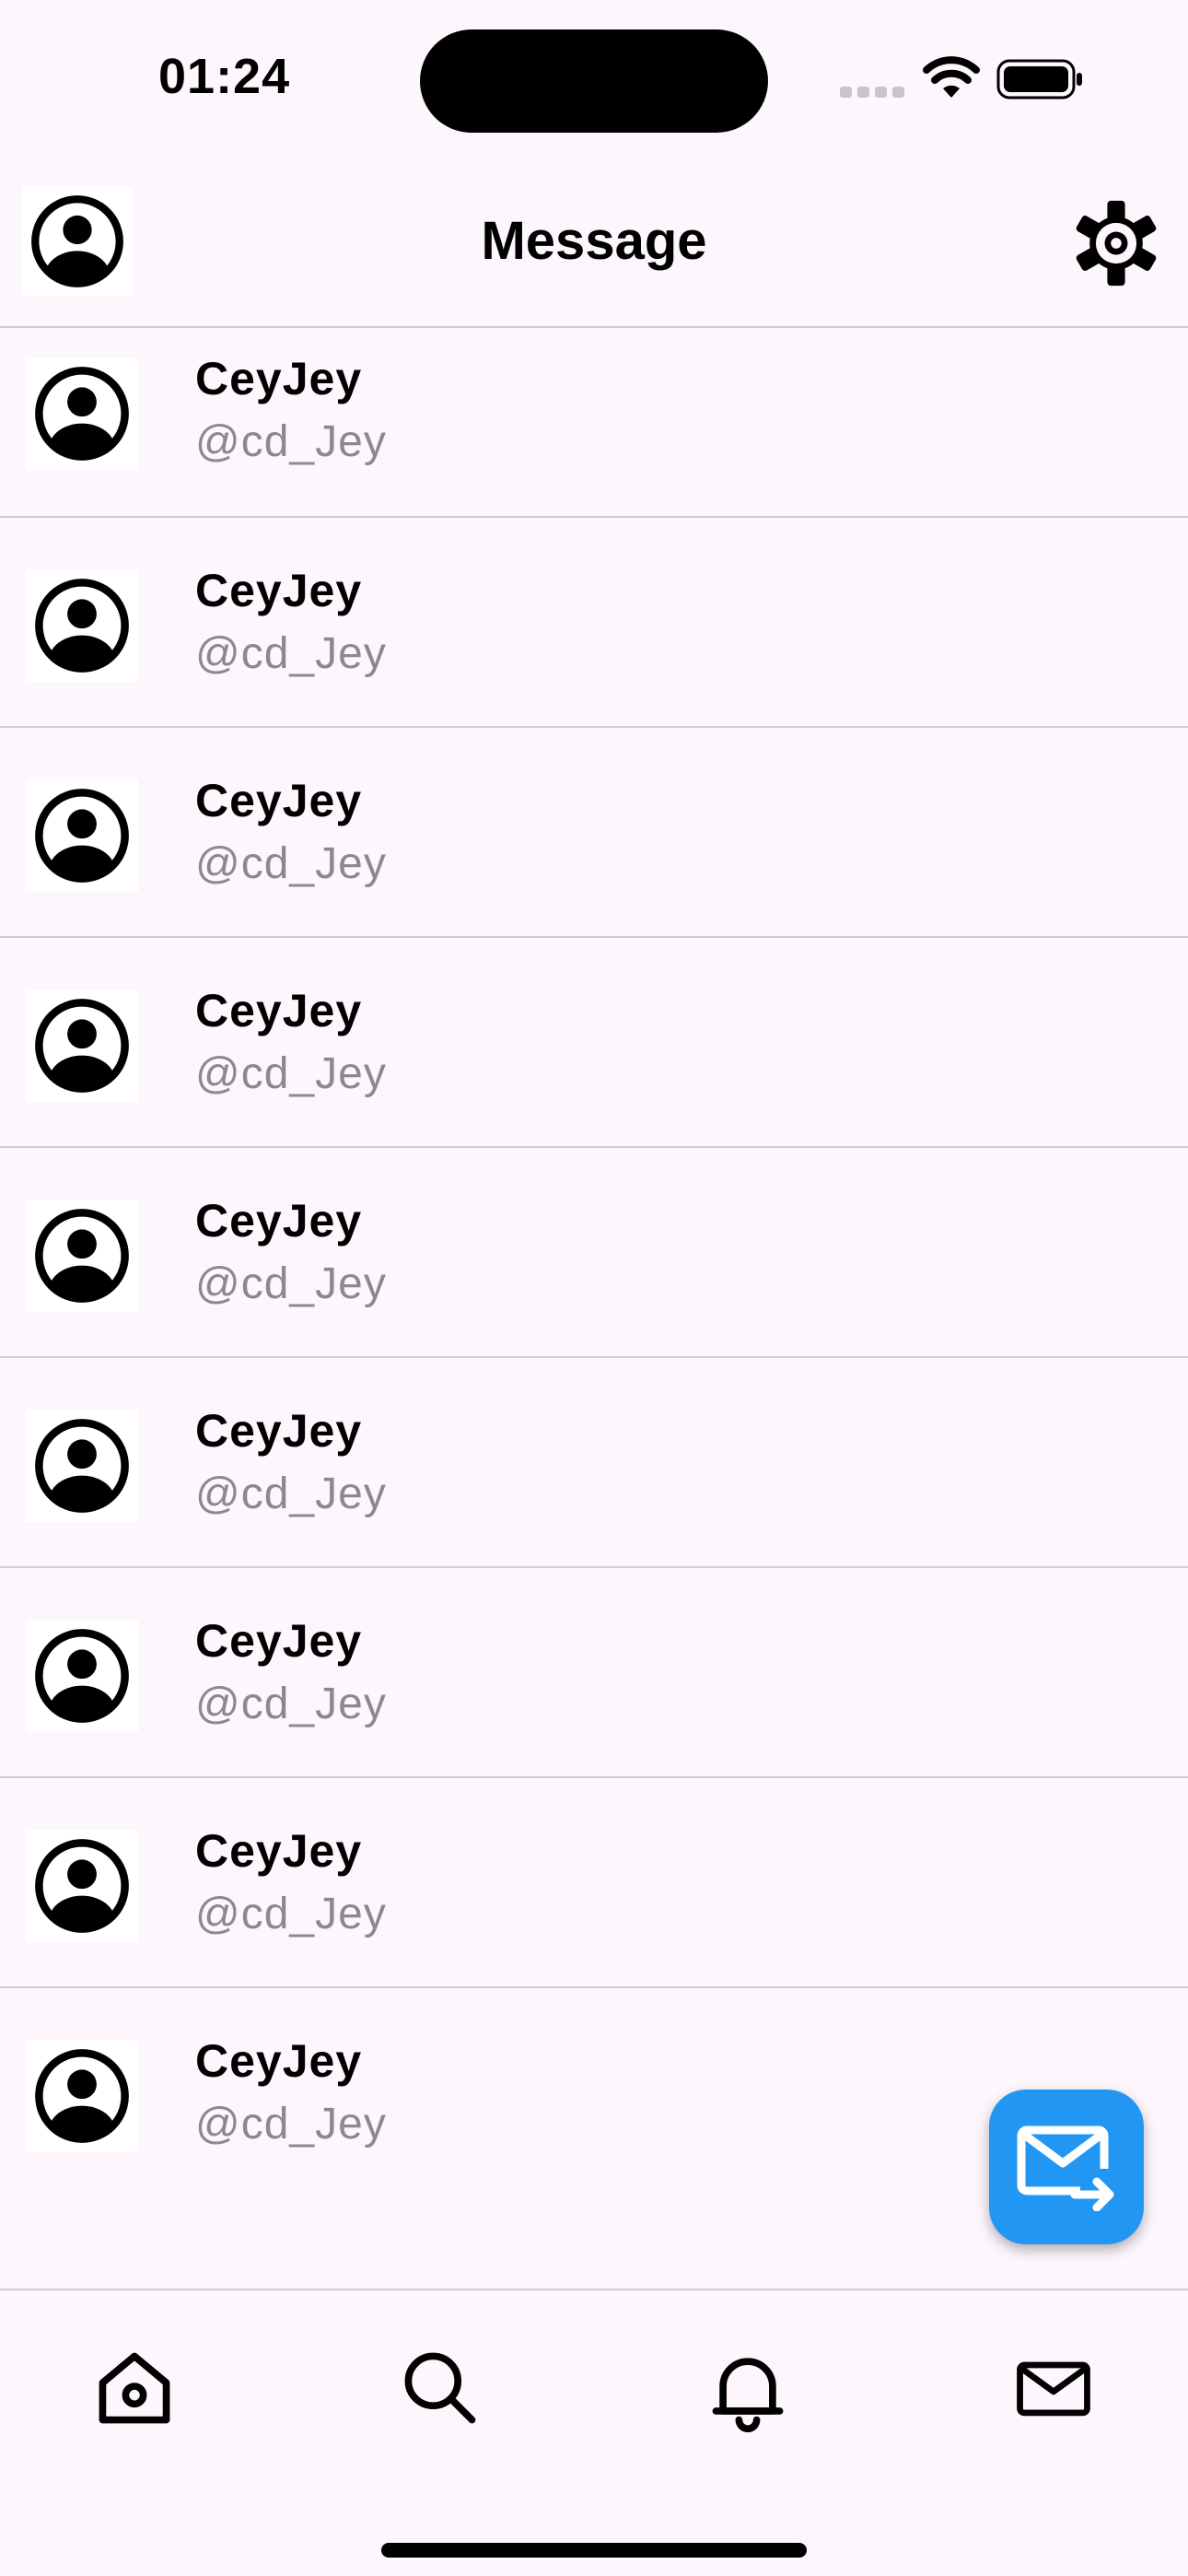  I want to click on bottom-navigation, so click(594, 2432).